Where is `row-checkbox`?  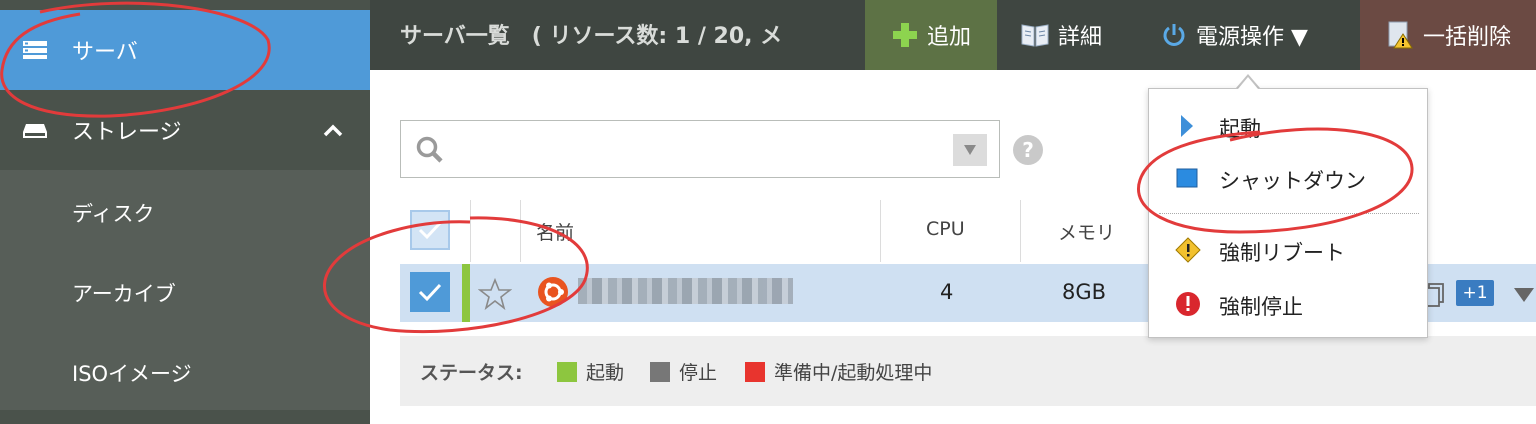 row-checkbox is located at coordinates (430, 292).